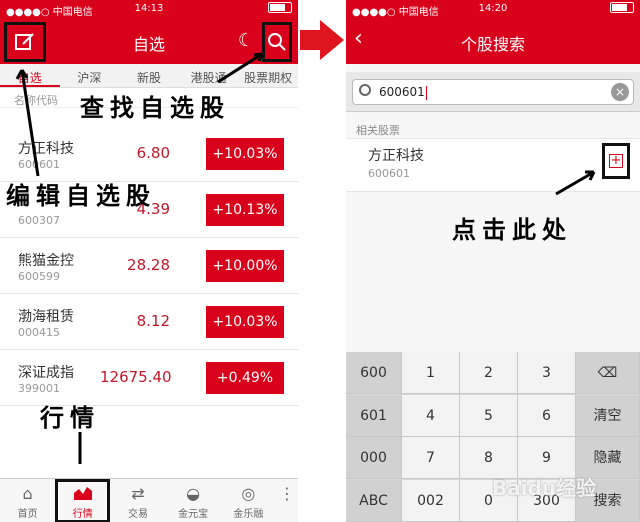 The height and width of the screenshot is (522, 640). What do you see at coordinates (268, 75) in the screenshot?
I see `tab-stock-options: 股票期权` at bounding box center [268, 75].